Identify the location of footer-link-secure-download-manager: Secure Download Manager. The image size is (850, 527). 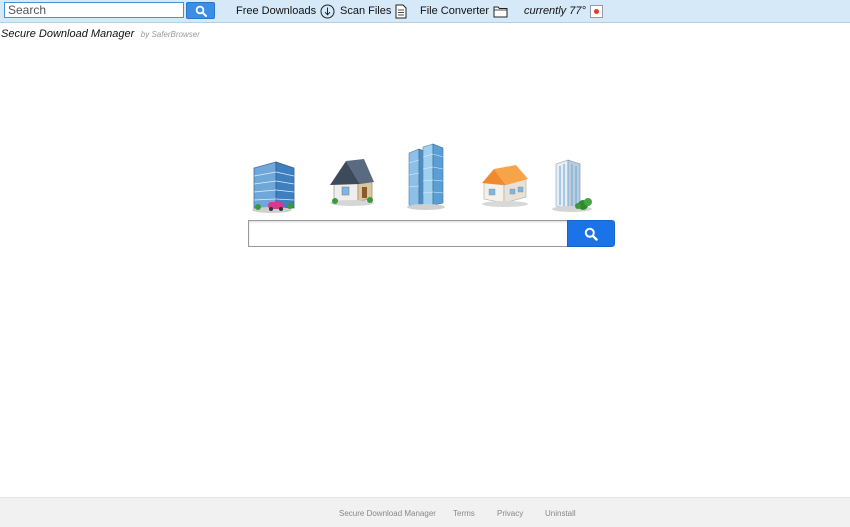
(387, 513).